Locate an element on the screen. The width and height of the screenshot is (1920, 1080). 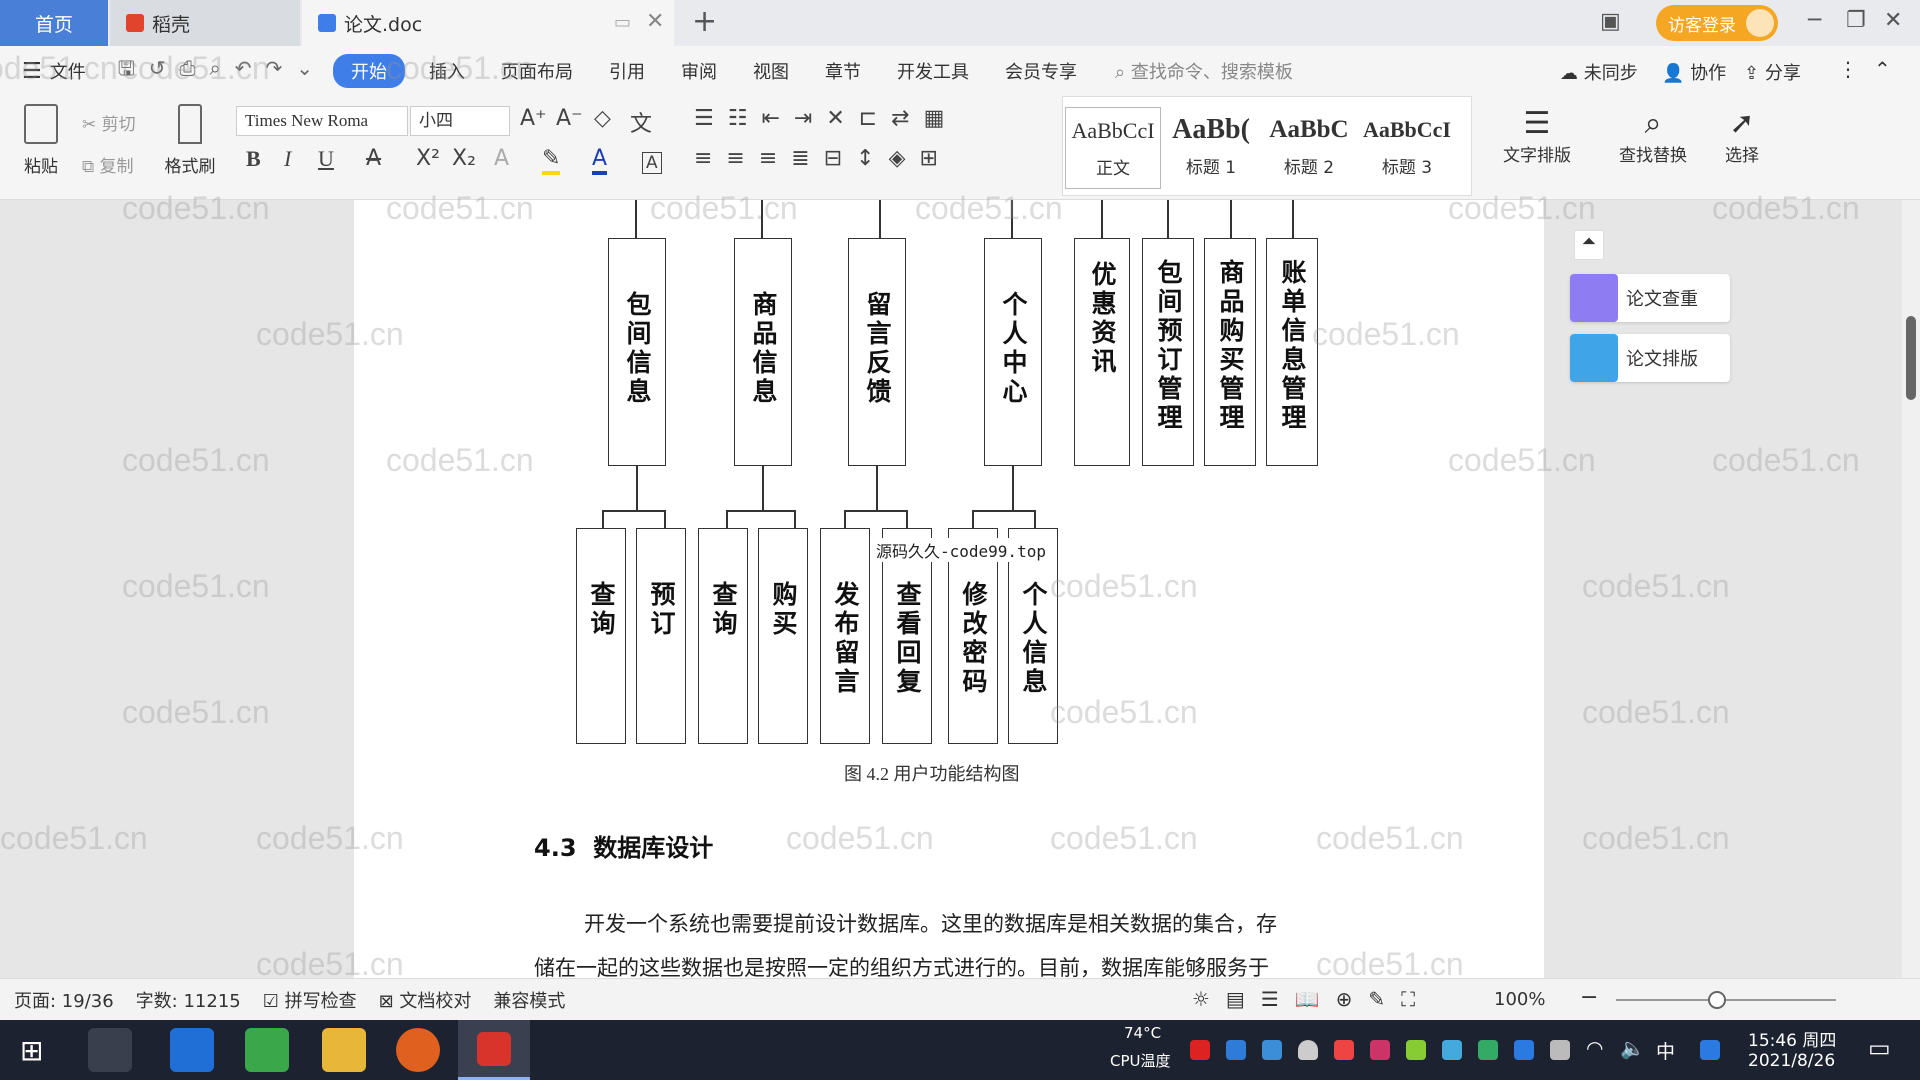
highlight-icon: ✎ is located at coordinates (551, 160).